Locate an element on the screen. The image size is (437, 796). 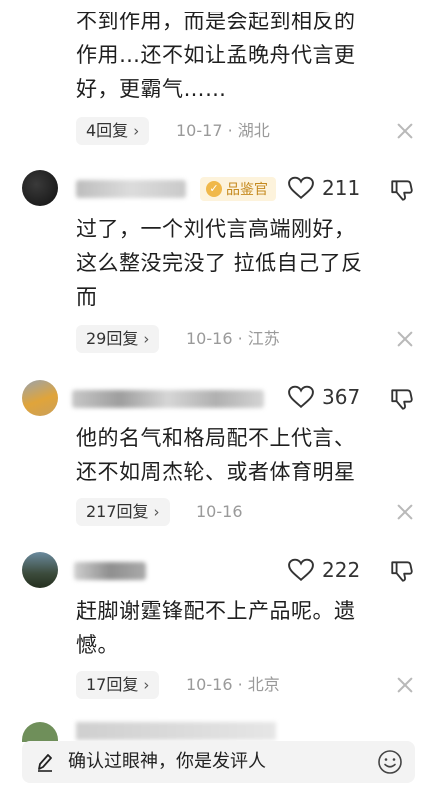
replies-button: 4回复 › is located at coordinates (113, 131).